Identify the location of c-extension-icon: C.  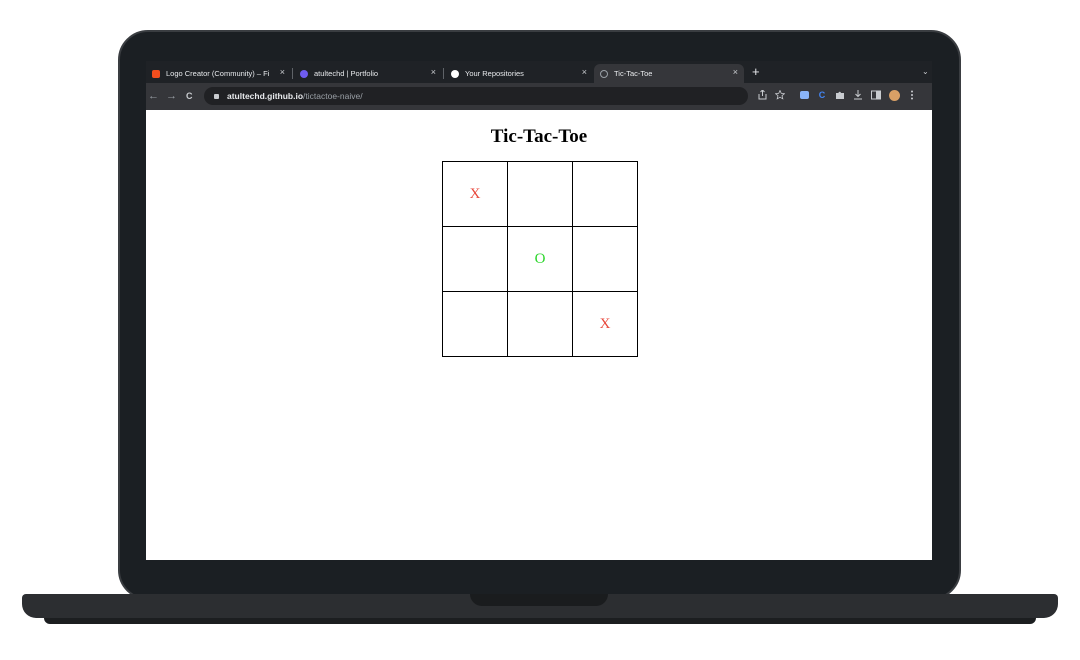
(822, 95).